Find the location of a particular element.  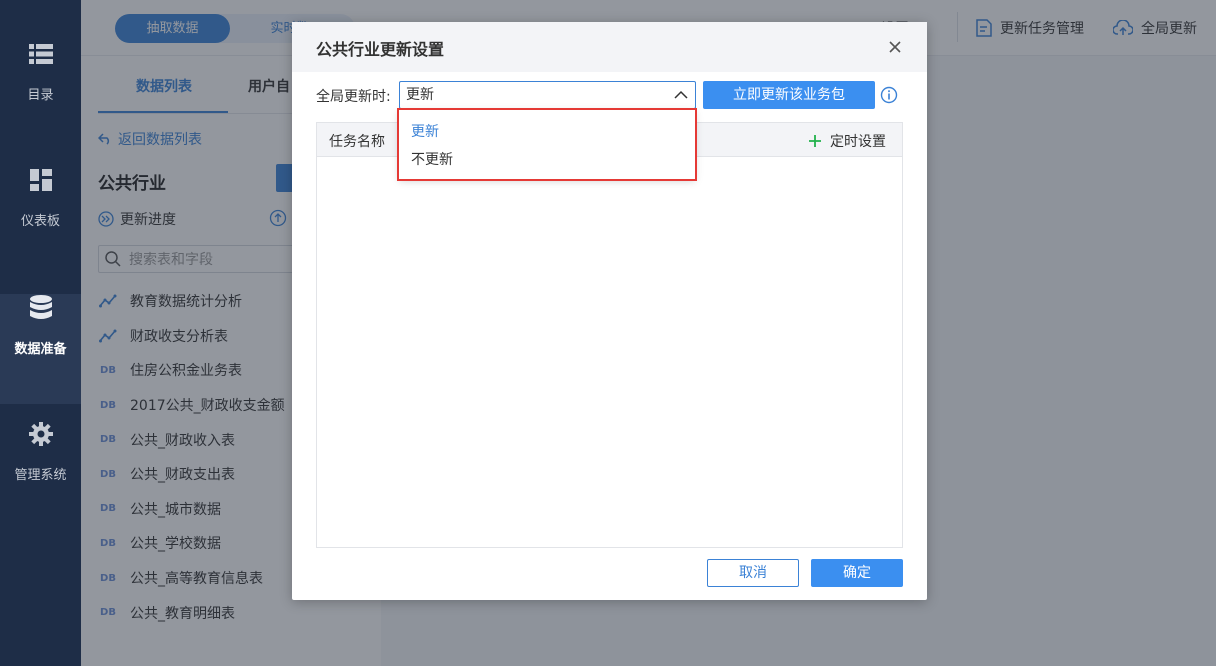

column-task-name: 任务名称 is located at coordinates (357, 142).